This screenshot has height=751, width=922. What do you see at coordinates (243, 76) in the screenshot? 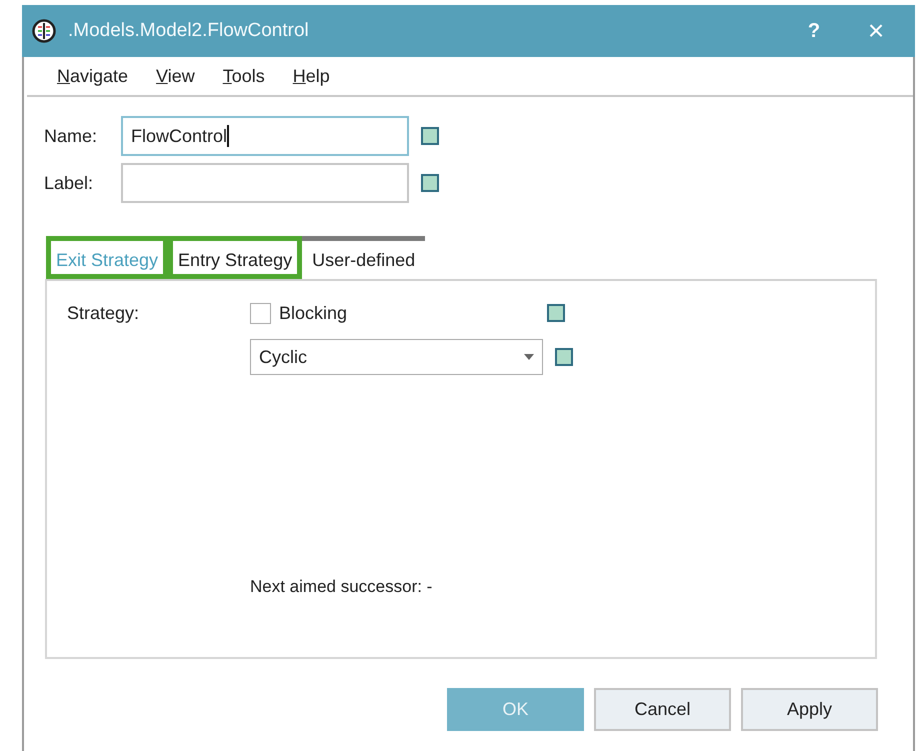
I see `menu-item: Tools` at bounding box center [243, 76].